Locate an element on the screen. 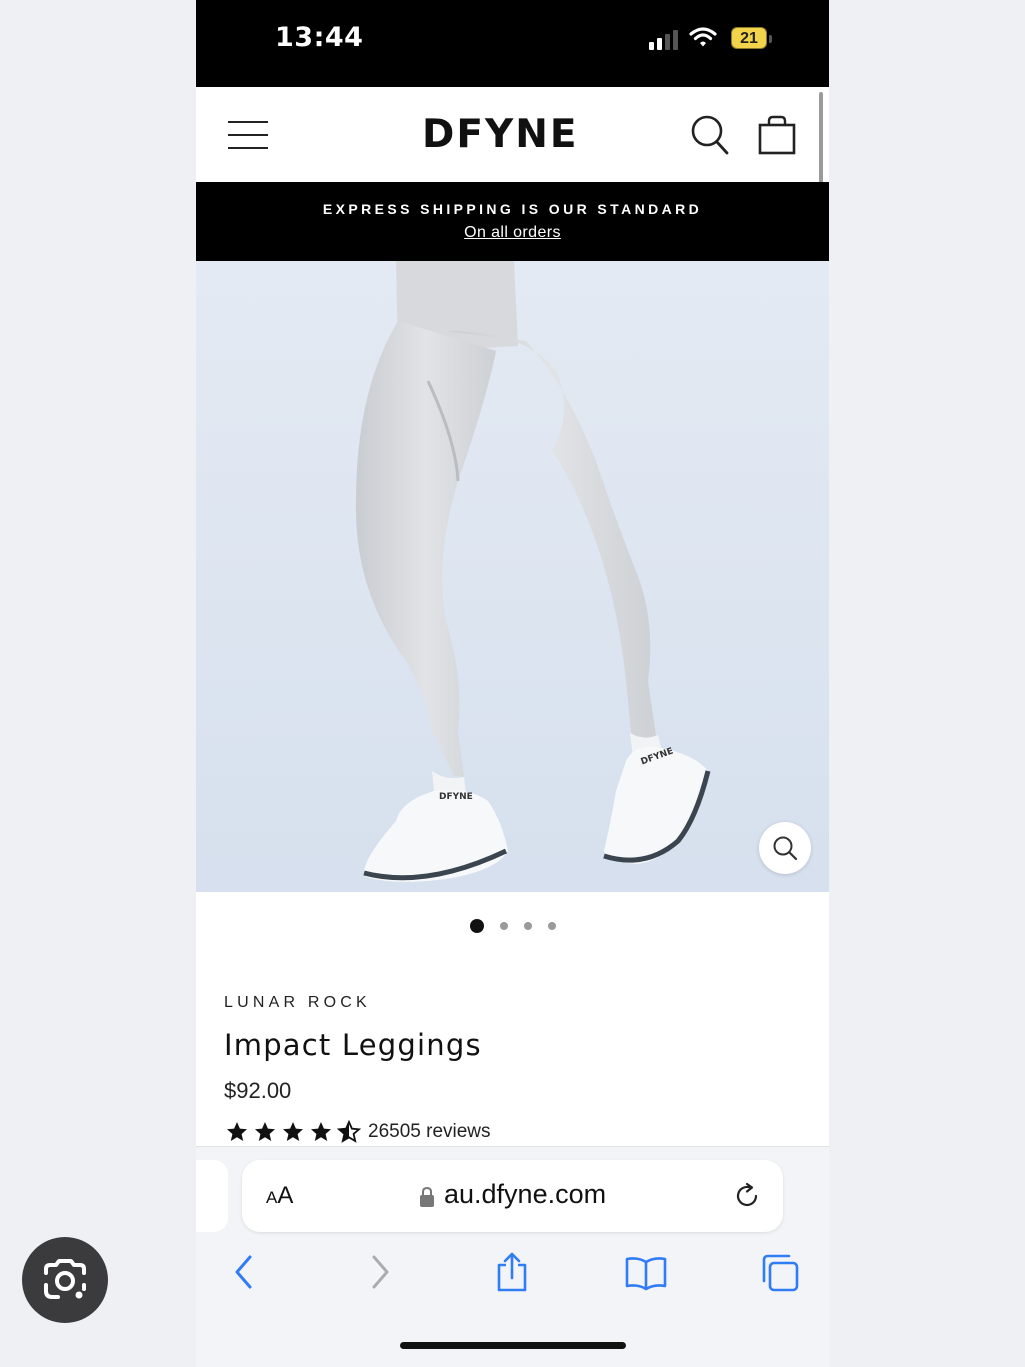 The image size is (1025, 1367). product-variant: LUNAR ROCK is located at coordinates (297, 1002).